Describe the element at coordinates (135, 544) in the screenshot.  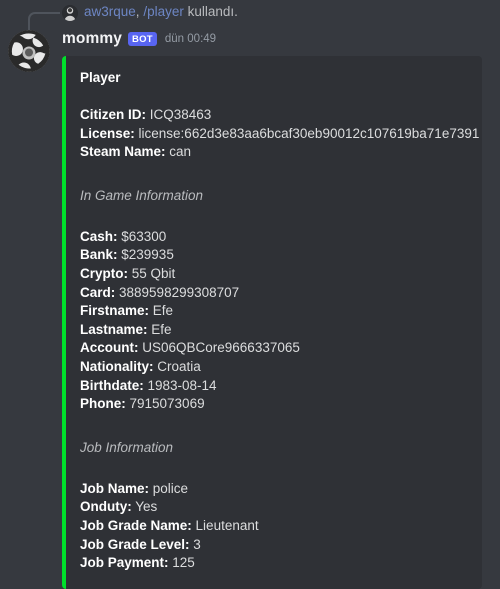
I see `embed-field-label: Job Grade Level:` at that location.